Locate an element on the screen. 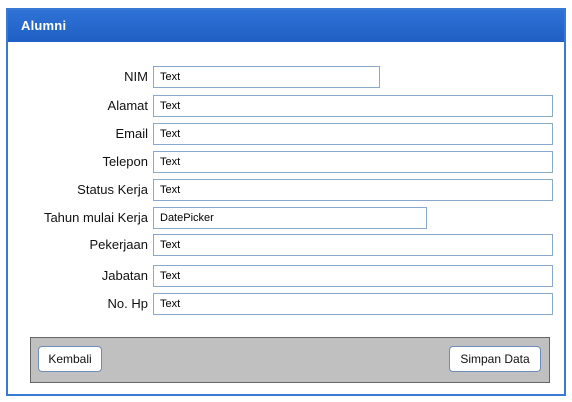  form-row-tahun-mulai-kerja: Tahun mulai Kerja DatePicker is located at coordinates (286, 218).